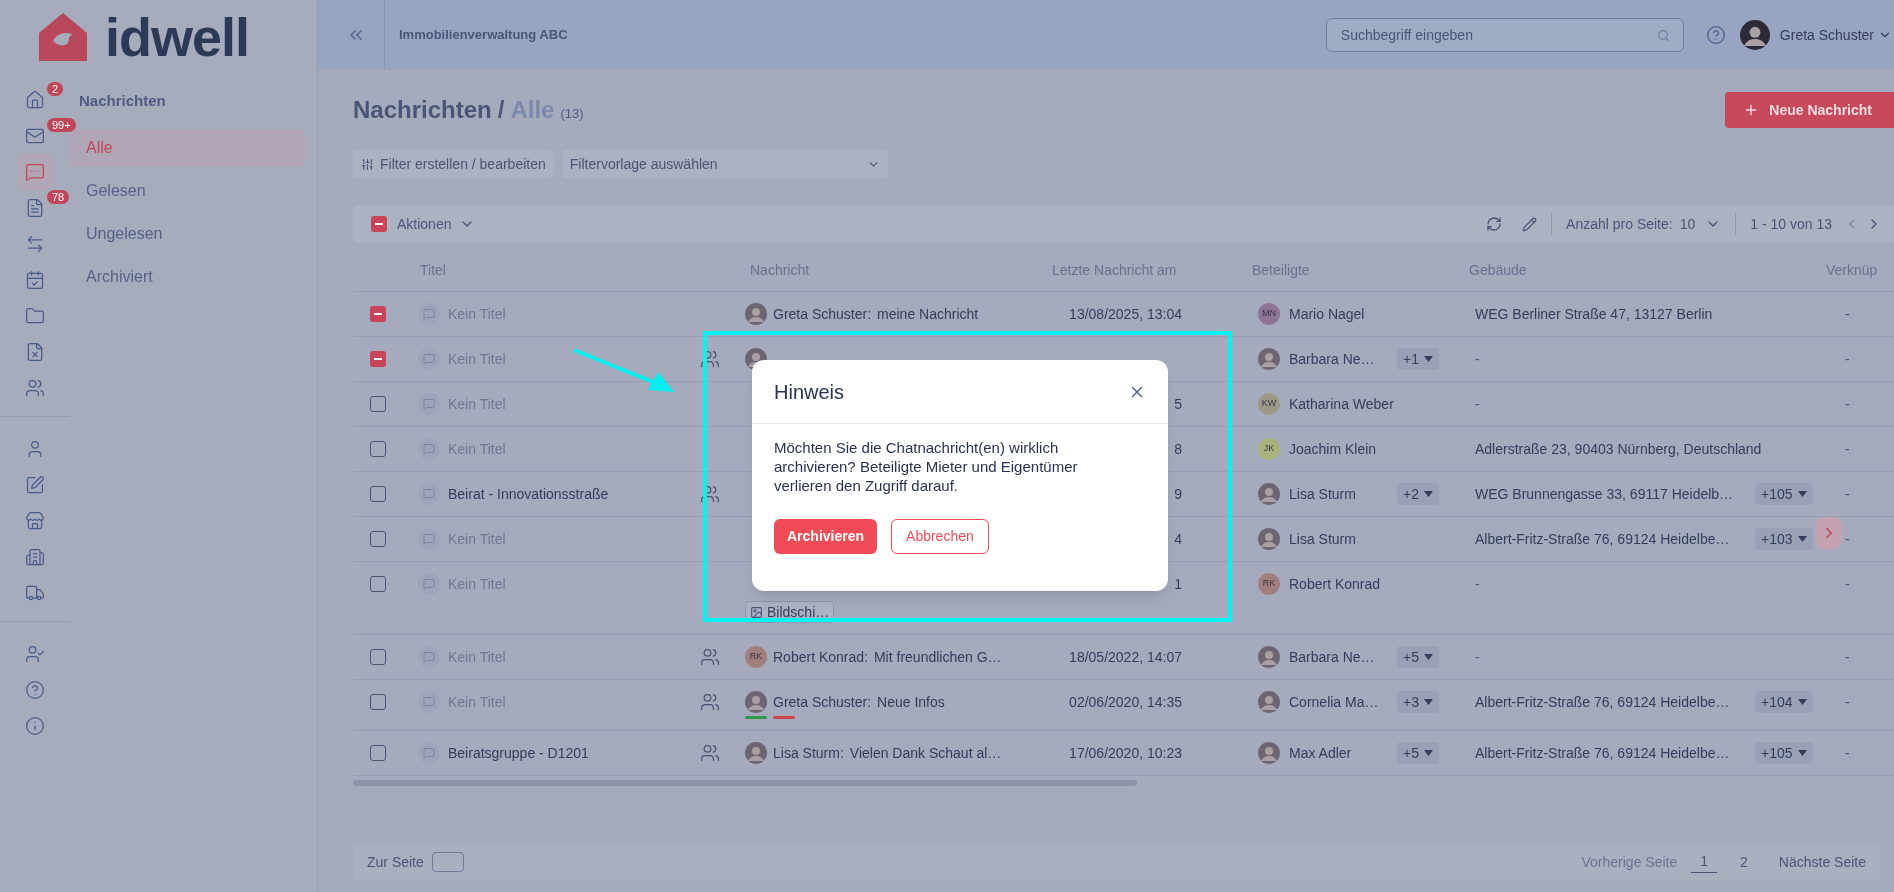 Image resolution: width=1894 pixels, height=892 pixels. Describe the element at coordinates (585, 270) in the screenshot. I see `column-header: Titel` at that location.